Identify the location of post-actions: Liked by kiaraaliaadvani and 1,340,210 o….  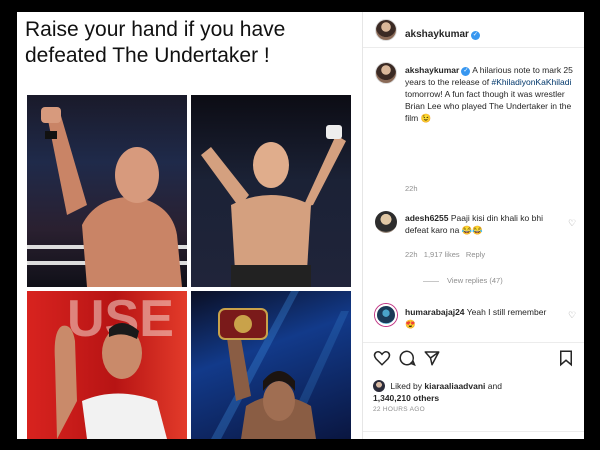
(473, 390).